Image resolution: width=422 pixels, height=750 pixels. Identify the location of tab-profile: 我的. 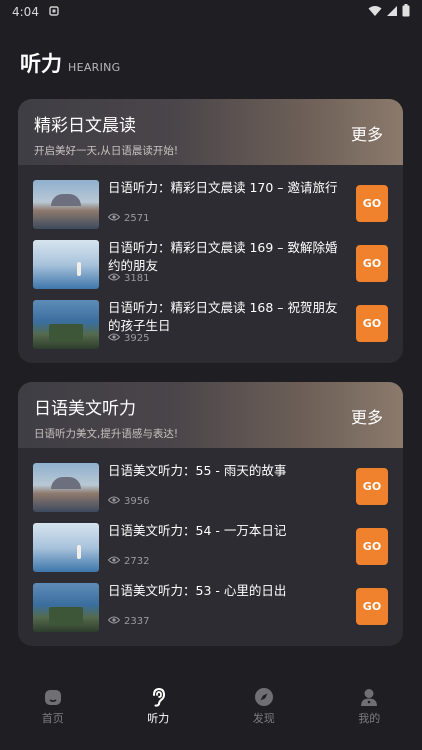
(369, 715).